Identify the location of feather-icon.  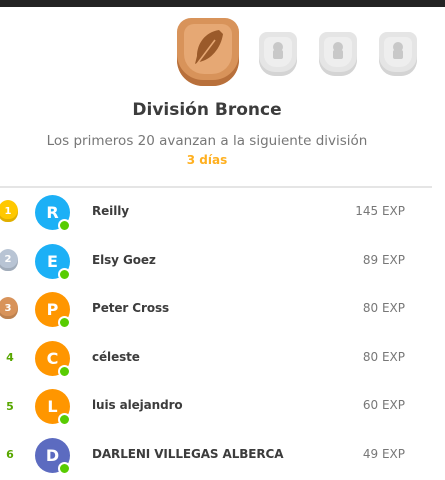
(209, 47).